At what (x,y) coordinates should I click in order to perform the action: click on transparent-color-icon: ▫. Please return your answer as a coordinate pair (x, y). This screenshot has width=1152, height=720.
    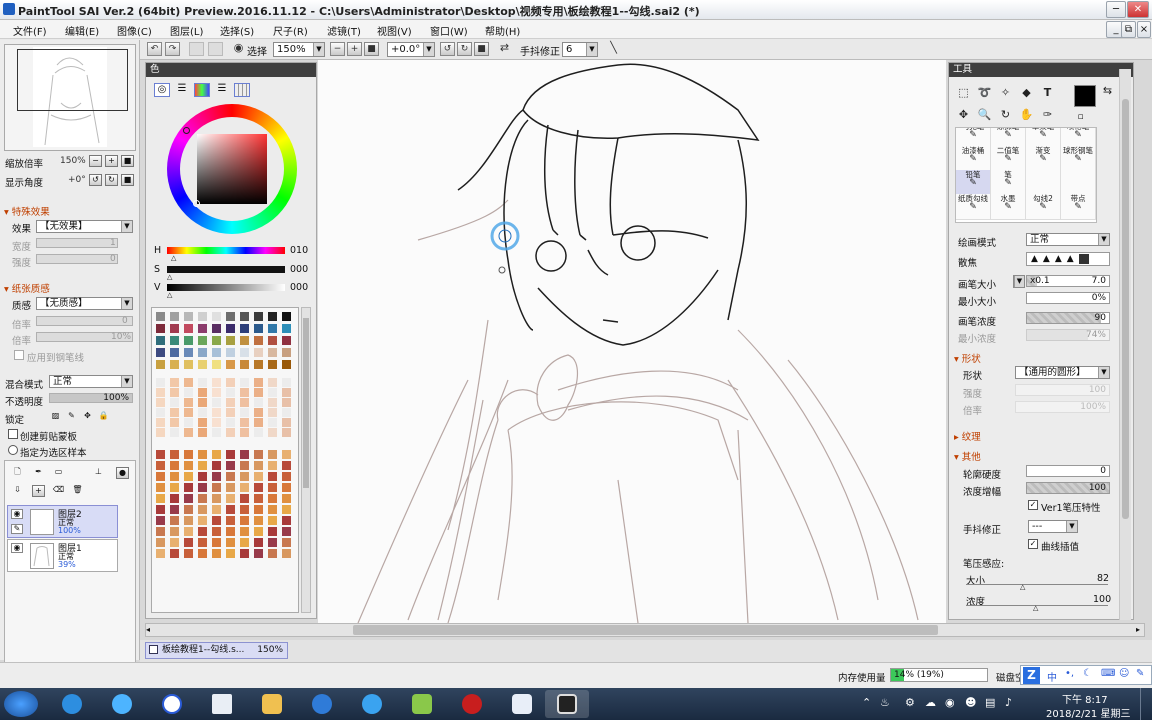
    Looking at the image, I should click on (1080, 117).